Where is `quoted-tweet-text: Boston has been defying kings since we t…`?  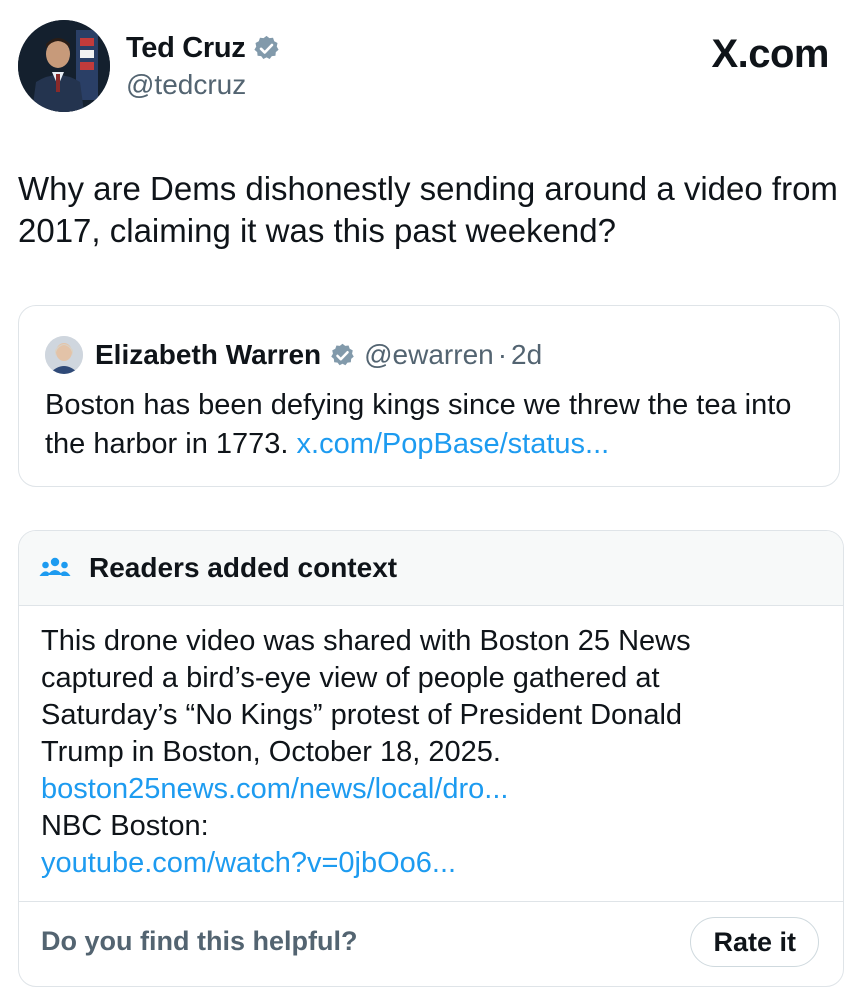
quoted-tweet-text: Boston has been defying kings since we t… is located at coordinates (435, 425).